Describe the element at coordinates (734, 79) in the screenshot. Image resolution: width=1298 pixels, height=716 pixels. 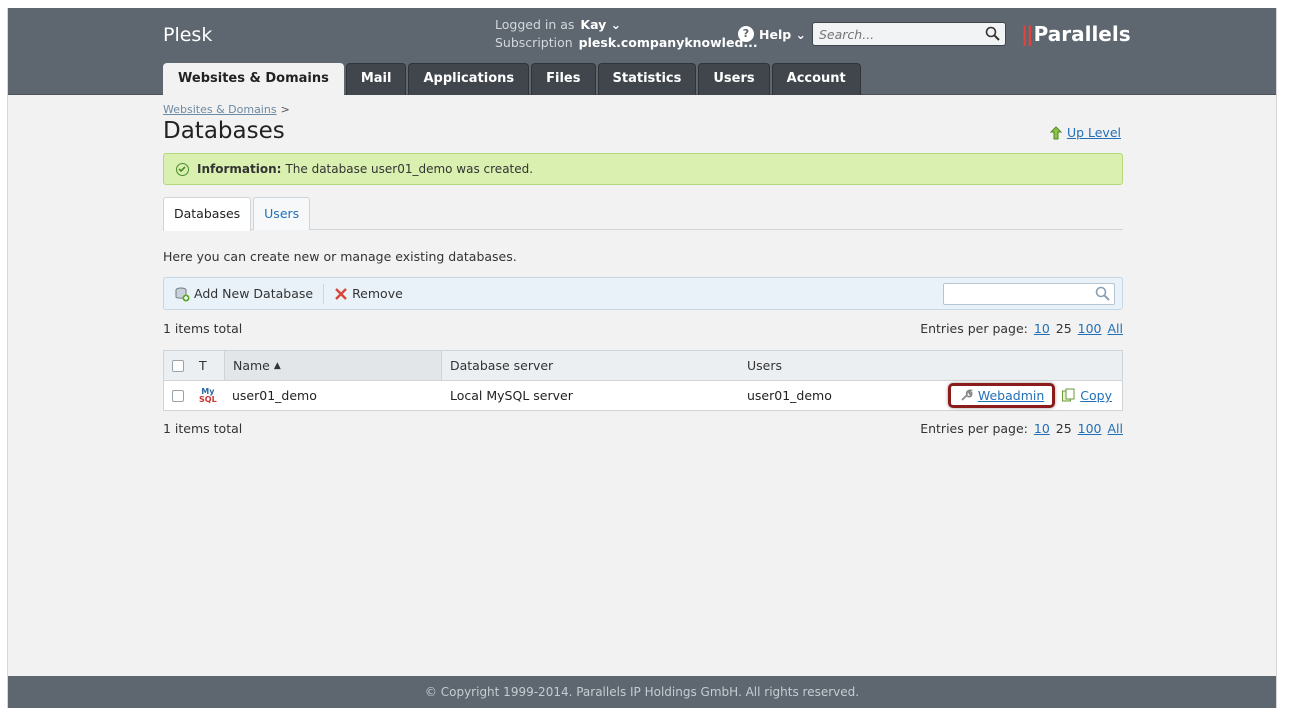
I see `tab-users: Users` at that location.